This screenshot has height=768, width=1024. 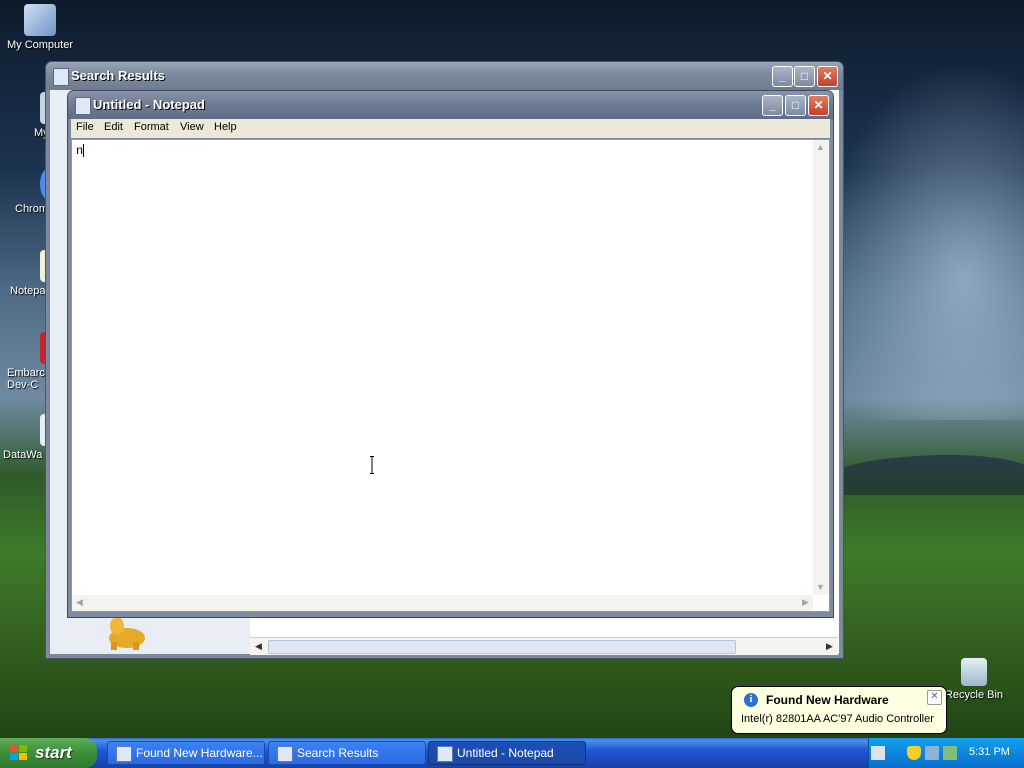 I want to click on scroll-thumb, so click(x=502, y=647).